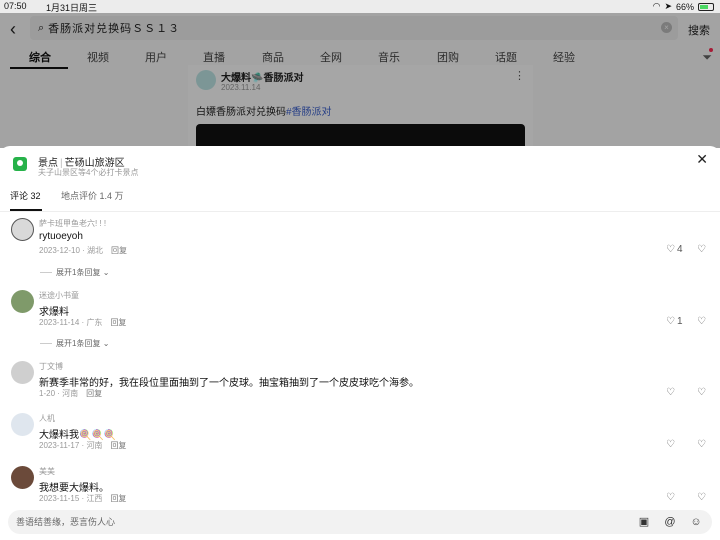 The width and height of the screenshot is (720, 540). I want to click on comment-text: 新赛季非常的好，我在段位里面抽到了一个皮球。抽宝箱抽到了一个皮皮球吃个海参。, so click(229, 383).